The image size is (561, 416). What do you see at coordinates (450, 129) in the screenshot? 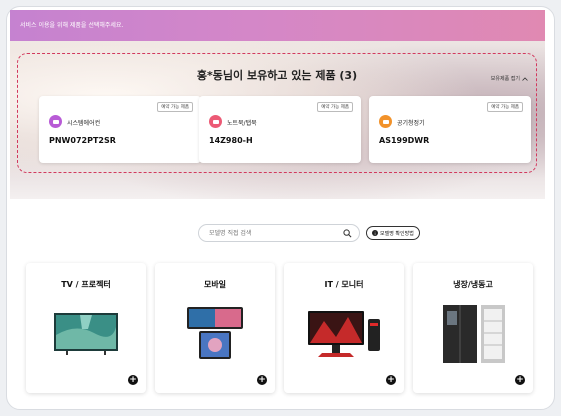
I see `owned-product-card: 예약 가능 제품 공기청정기 AS199DWR` at bounding box center [450, 129].